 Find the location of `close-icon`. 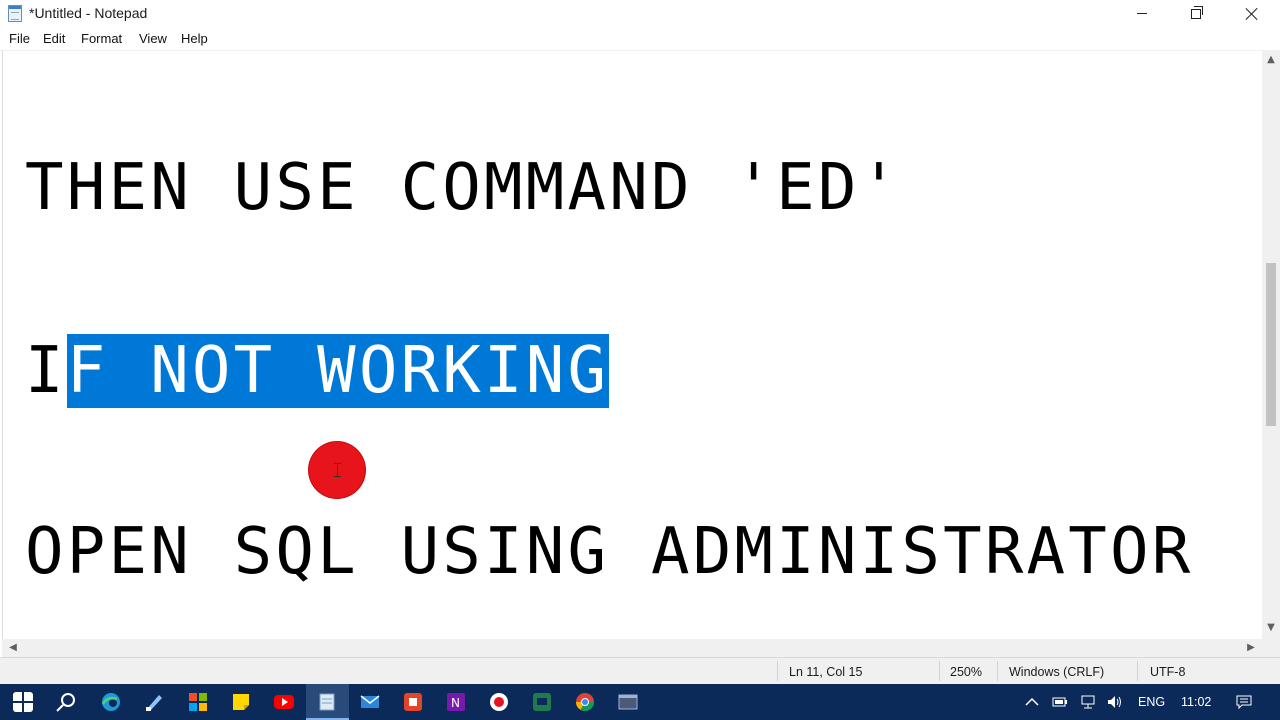

close-icon is located at coordinates (1252, 14).